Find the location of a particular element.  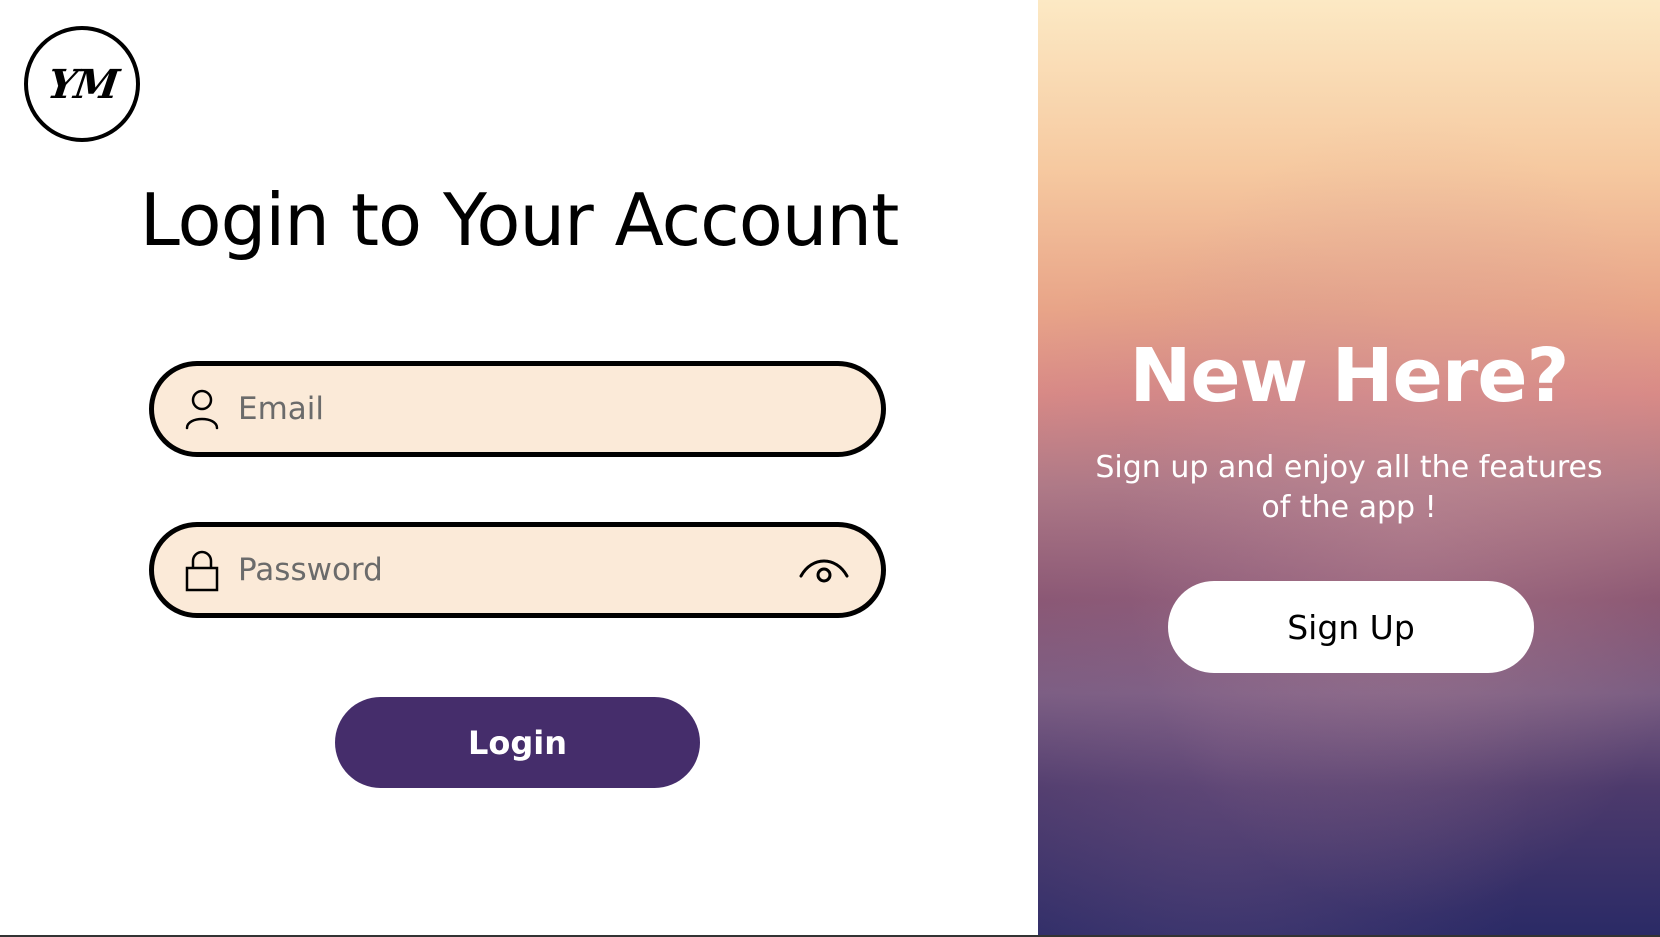

email-input is located at coordinates (518, 409).